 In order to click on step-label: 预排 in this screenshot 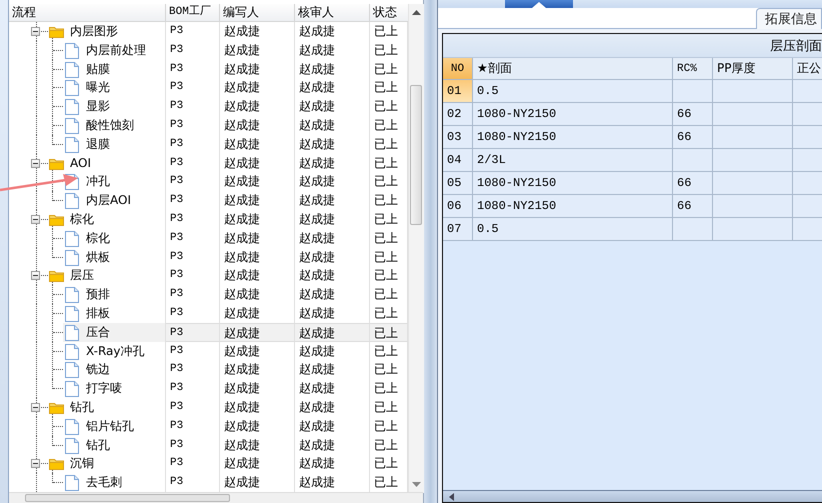, I will do `click(98, 294)`.